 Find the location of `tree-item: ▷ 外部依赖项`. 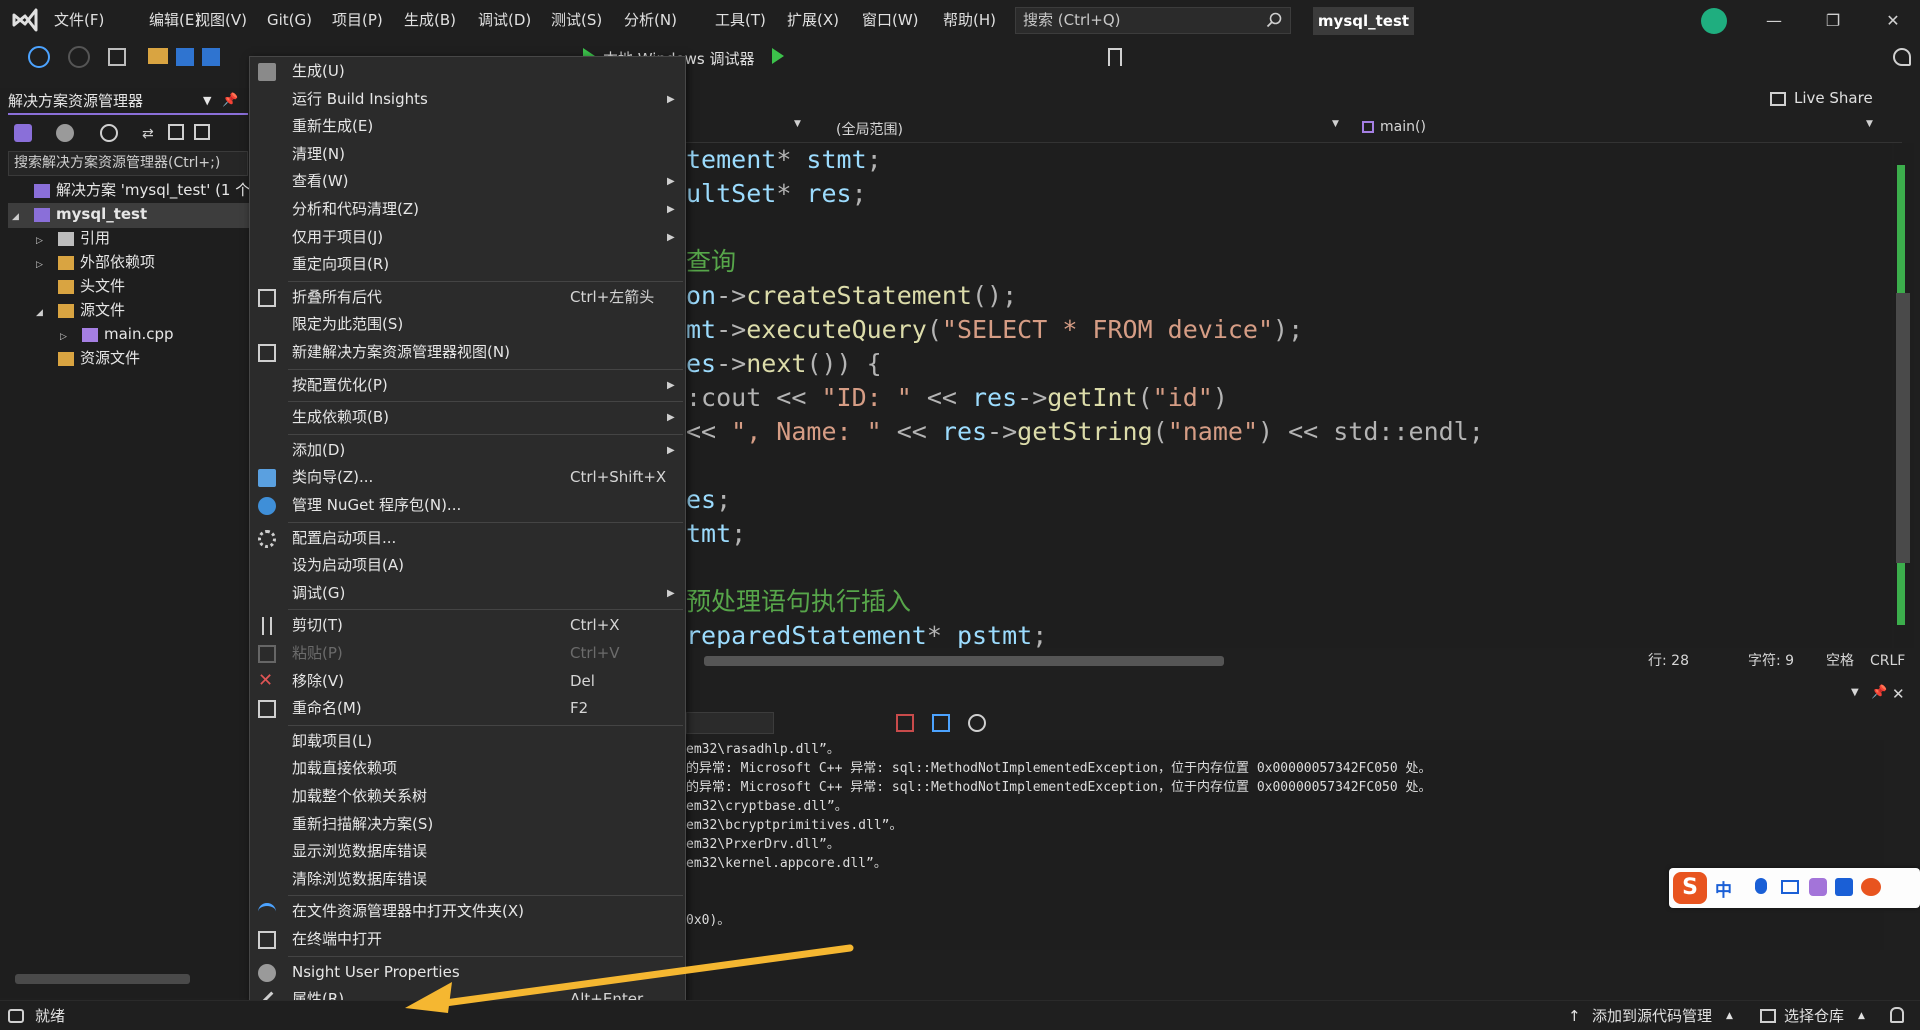

tree-item: ▷ 外部依赖项 is located at coordinates (95, 262).